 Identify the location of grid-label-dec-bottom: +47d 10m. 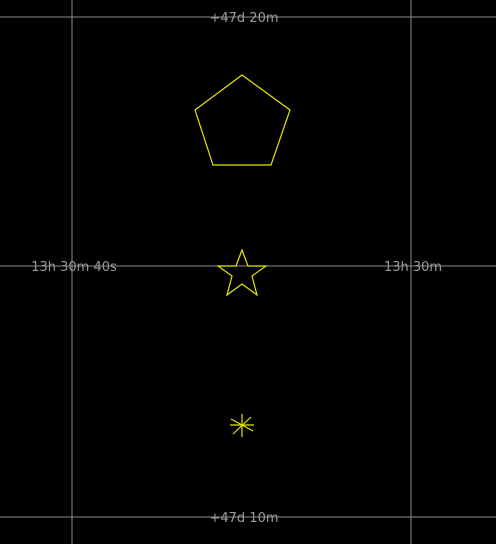
(243, 518).